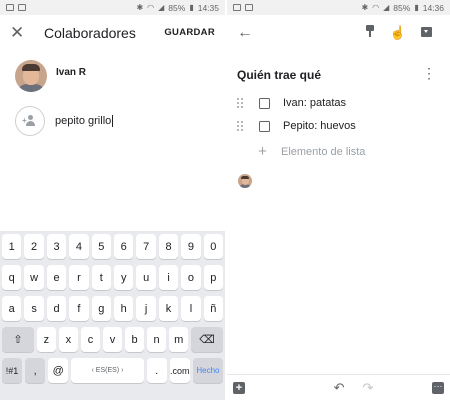  What do you see at coordinates (179, 370) in the screenshot?
I see `dotcom-key: .com` at bounding box center [179, 370].